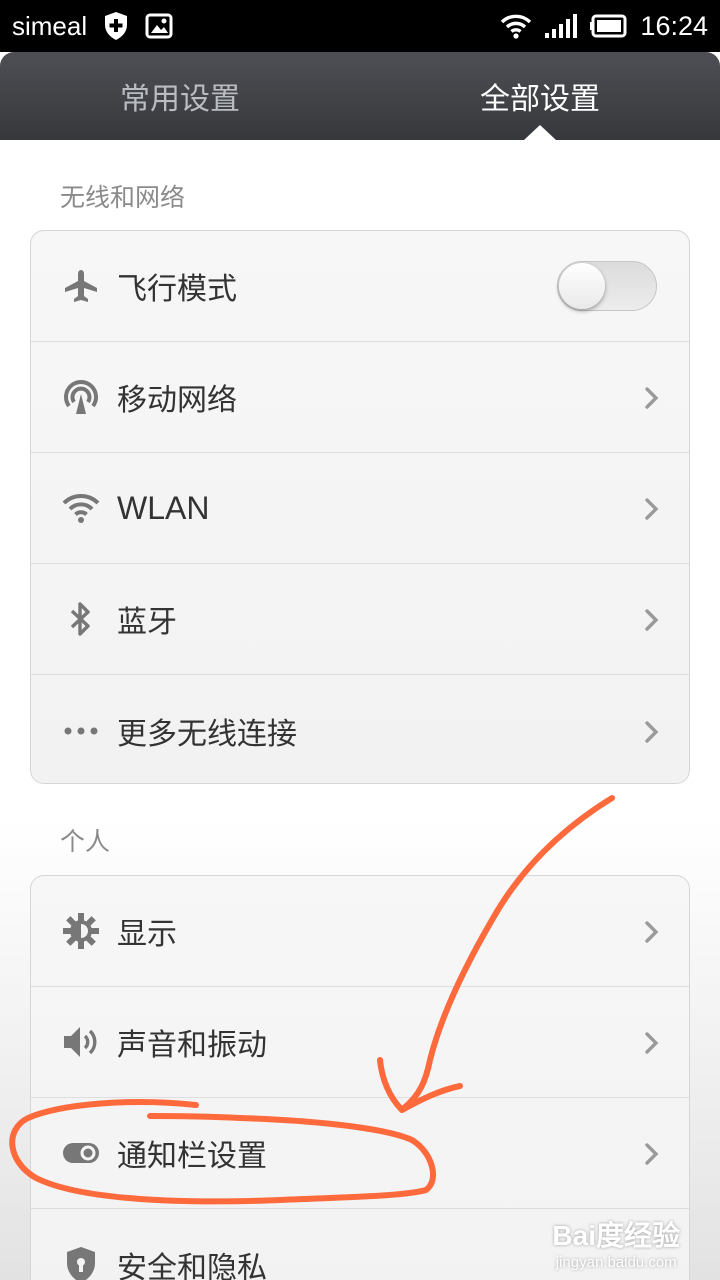 This screenshot has height=1280, width=720. I want to click on settings-row-label: 显示, so click(147, 934).